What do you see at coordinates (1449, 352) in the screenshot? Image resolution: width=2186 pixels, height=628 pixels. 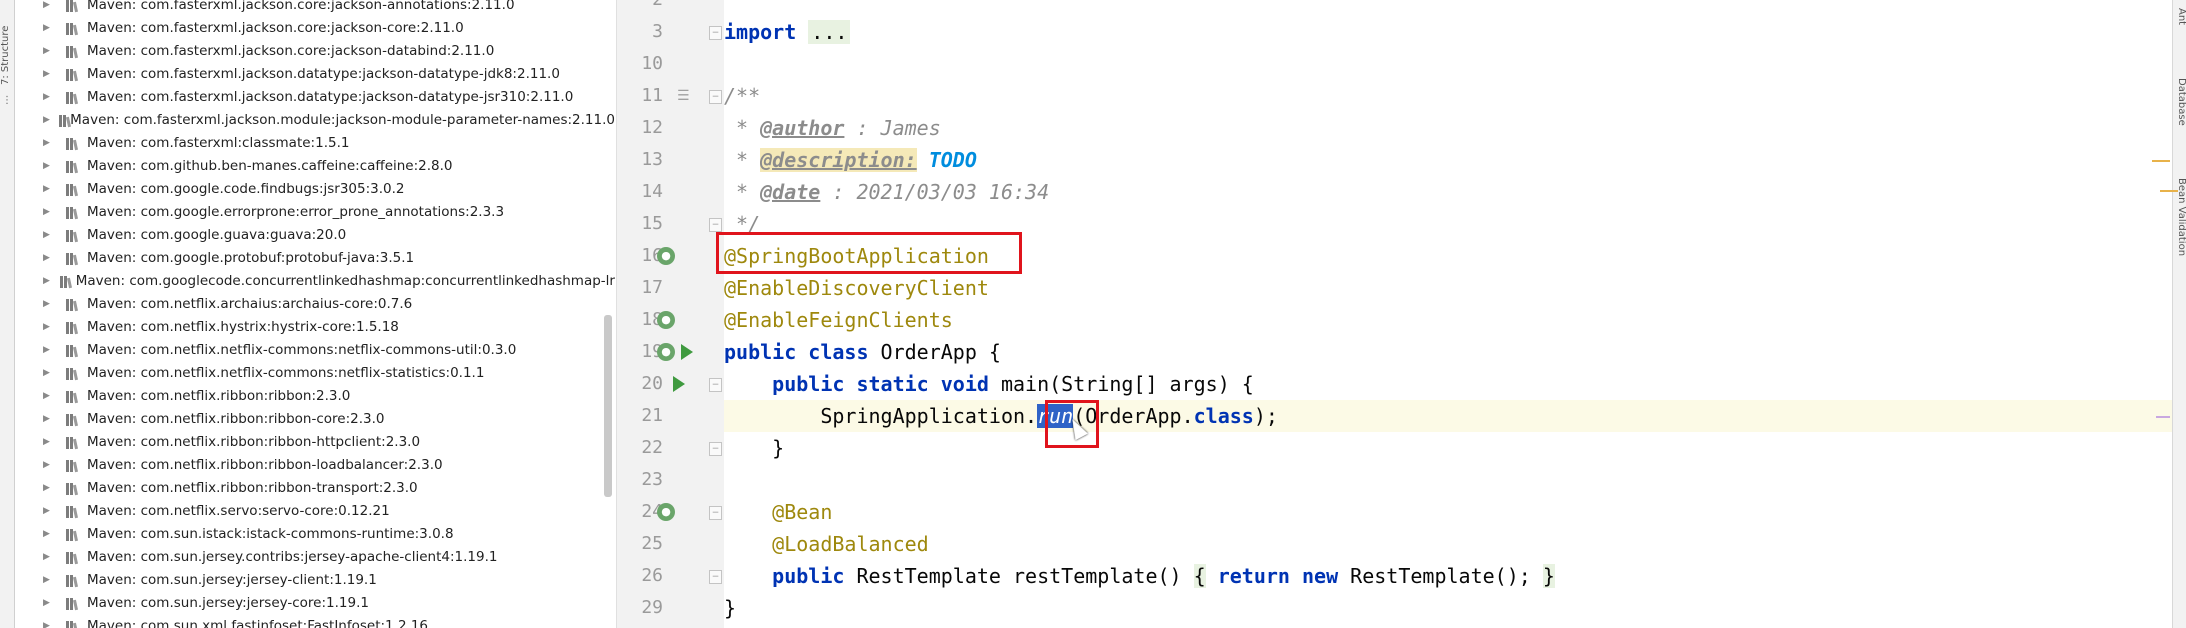 I see `code-line-19: public class OrderApp {` at bounding box center [1449, 352].